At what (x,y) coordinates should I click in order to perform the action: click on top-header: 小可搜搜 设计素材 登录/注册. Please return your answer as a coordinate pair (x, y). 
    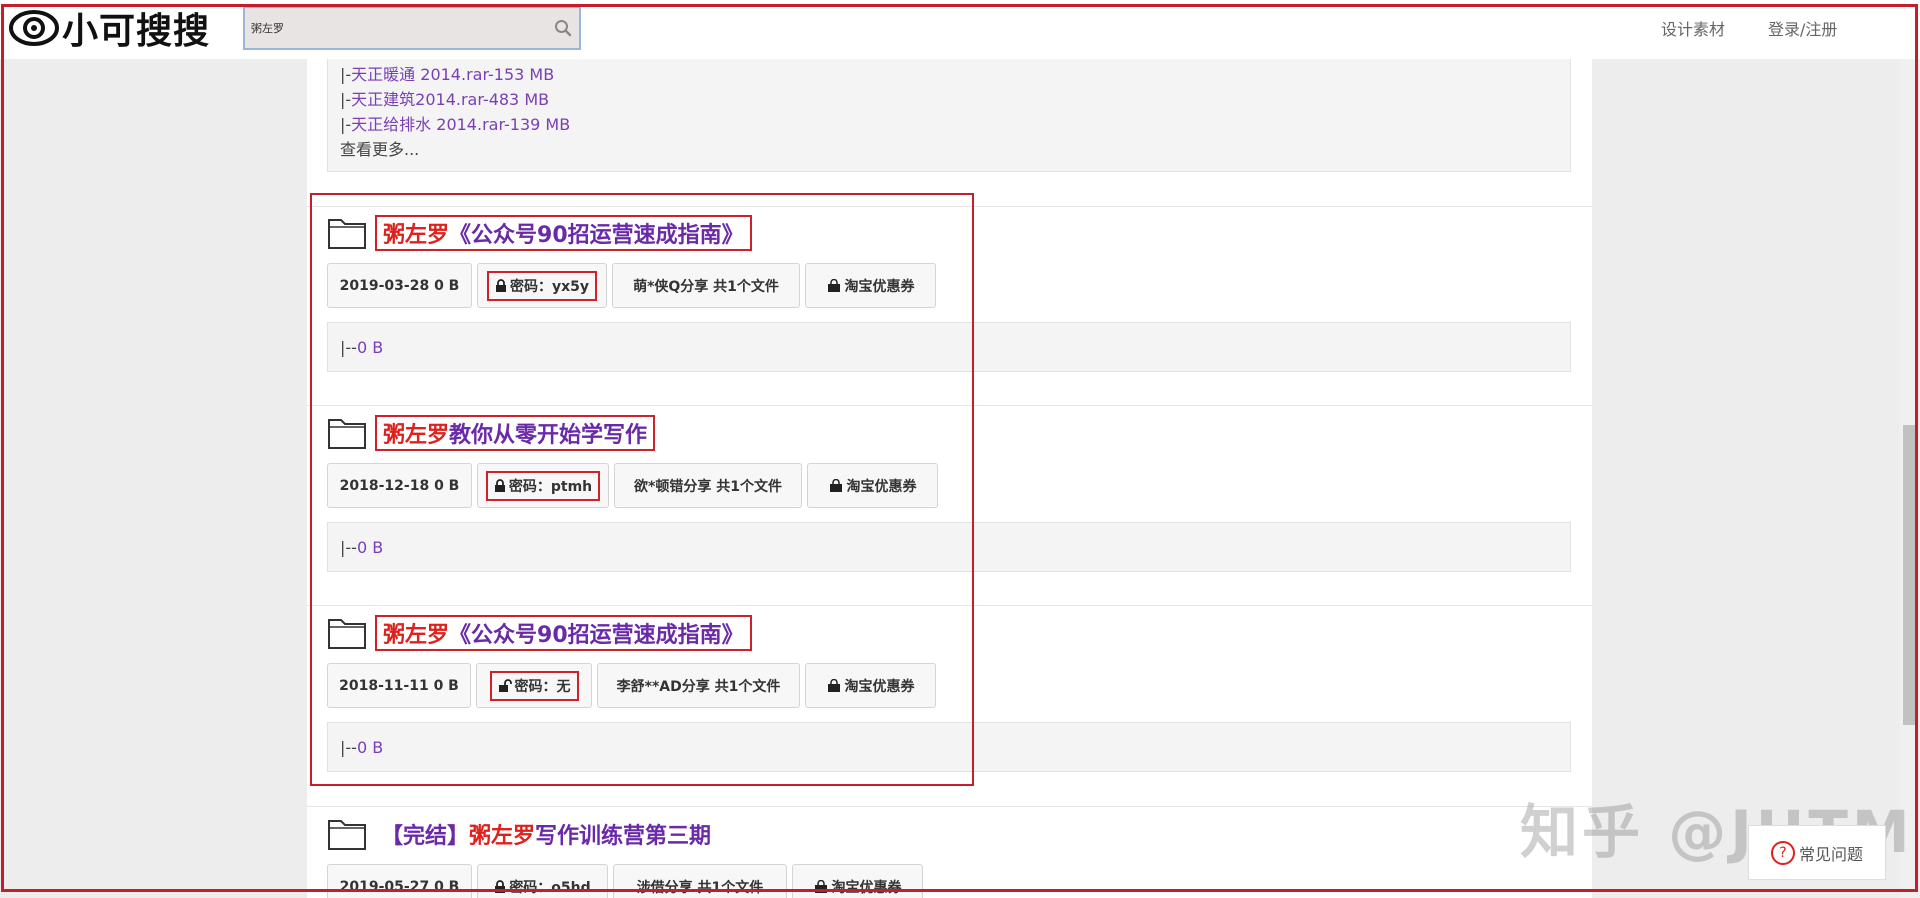
    Looking at the image, I should click on (960, 29).